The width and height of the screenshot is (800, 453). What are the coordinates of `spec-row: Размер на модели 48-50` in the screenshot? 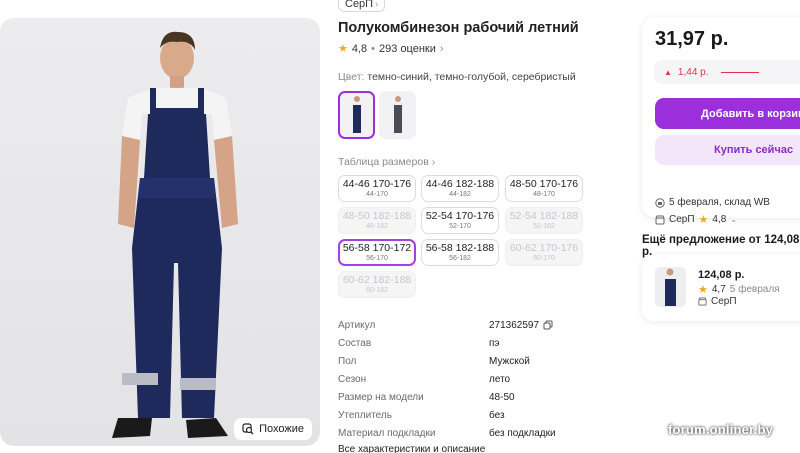 It's located at (468, 397).